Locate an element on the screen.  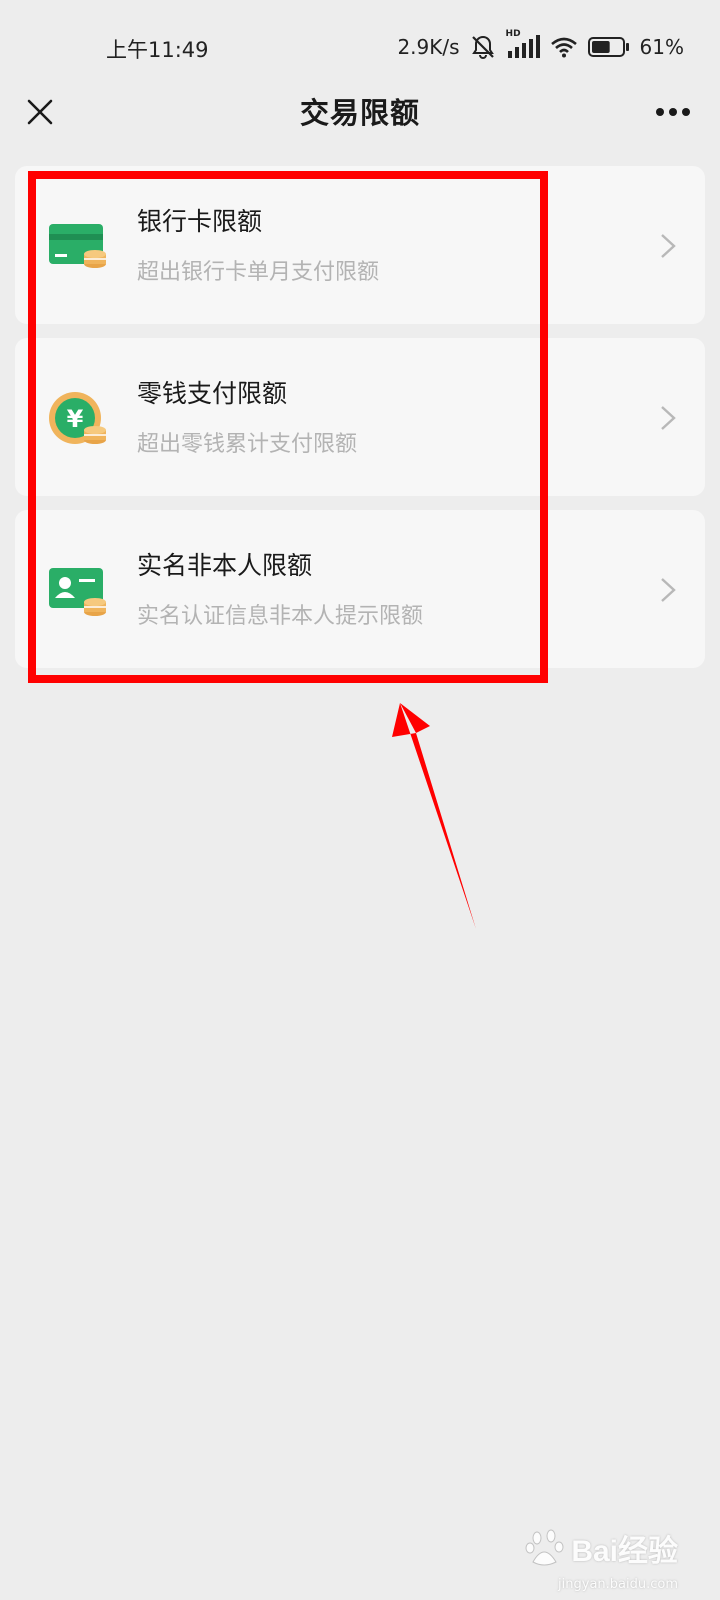
mute-bell-icon is located at coordinates (483, 47).